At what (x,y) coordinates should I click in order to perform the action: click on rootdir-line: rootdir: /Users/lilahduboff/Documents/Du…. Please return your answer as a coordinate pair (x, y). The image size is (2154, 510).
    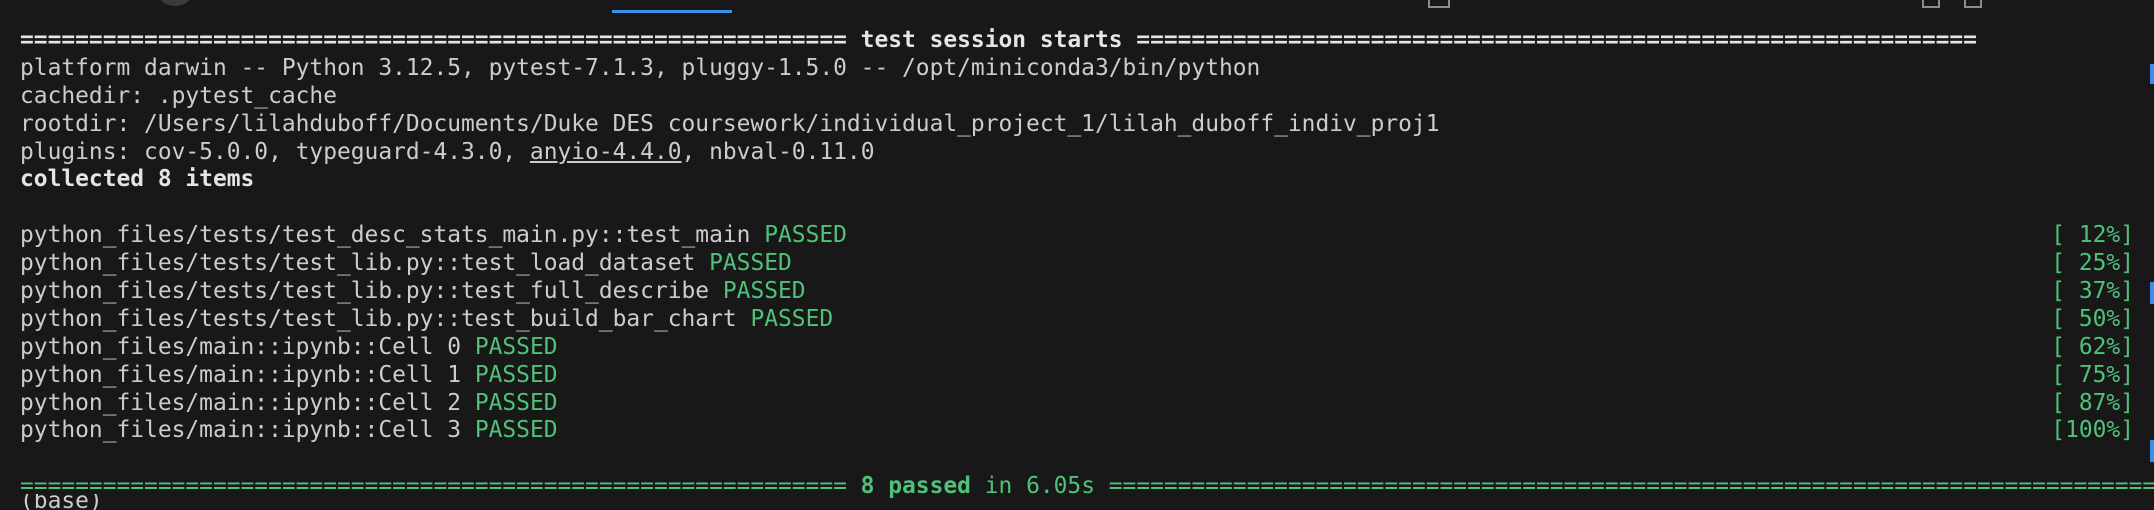
    Looking at the image, I should click on (730, 123).